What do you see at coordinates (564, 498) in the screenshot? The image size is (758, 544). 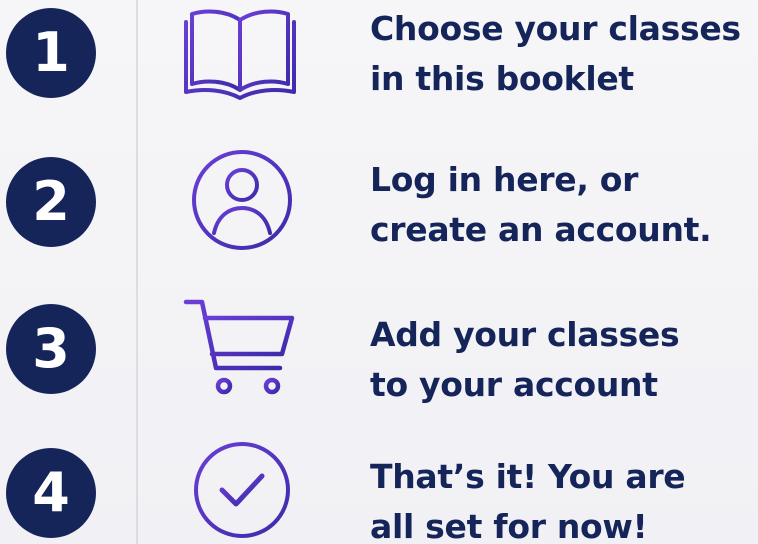 I see `step-4-text: That’s it! You are all set for now!` at bounding box center [564, 498].